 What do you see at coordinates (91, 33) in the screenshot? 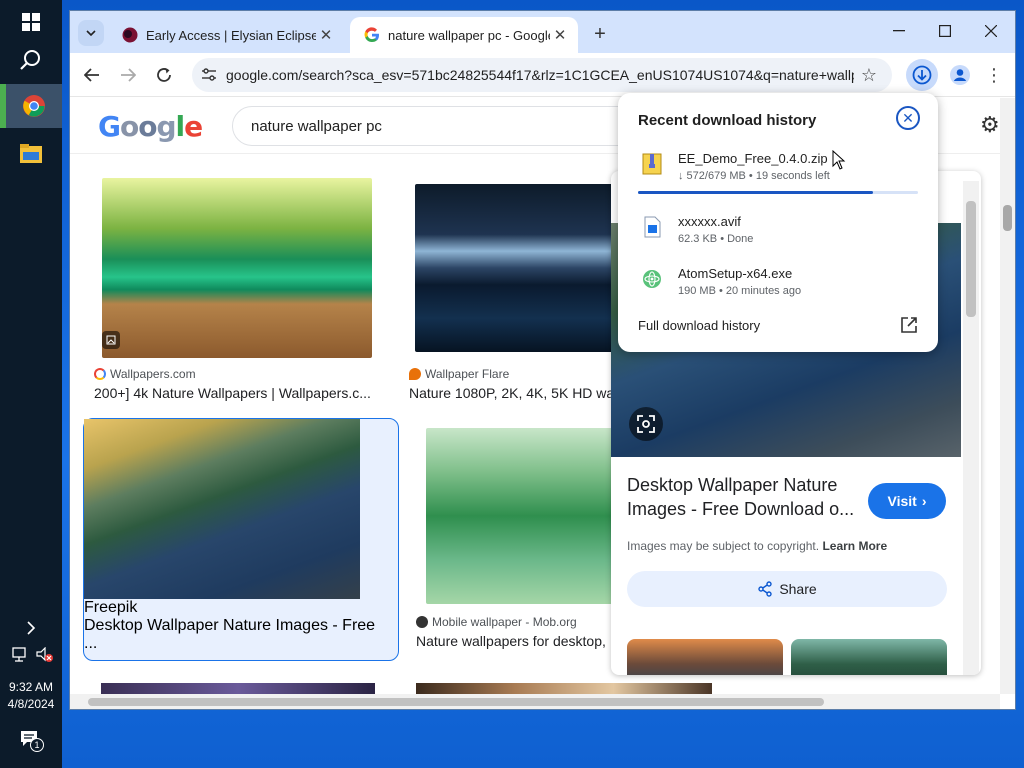
I see `tab-search-button` at bounding box center [91, 33].